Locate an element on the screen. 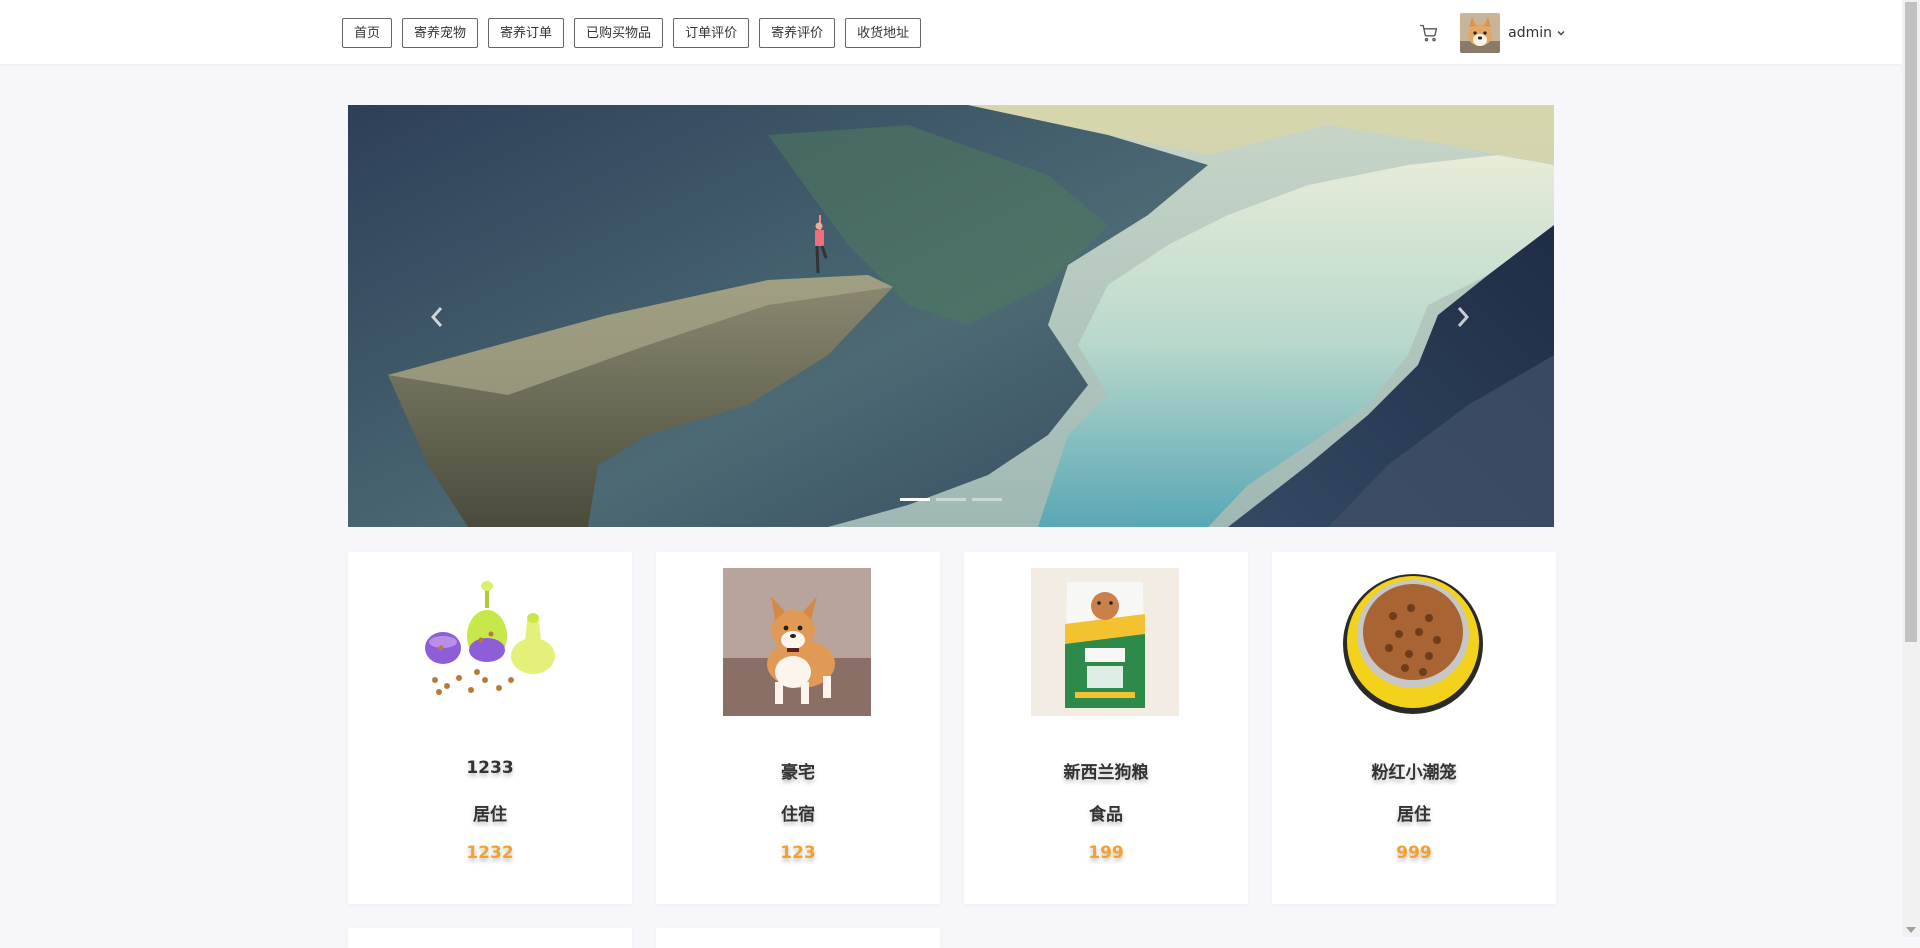  nav-purchased-items: 已购买物品 is located at coordinates (619, 33).